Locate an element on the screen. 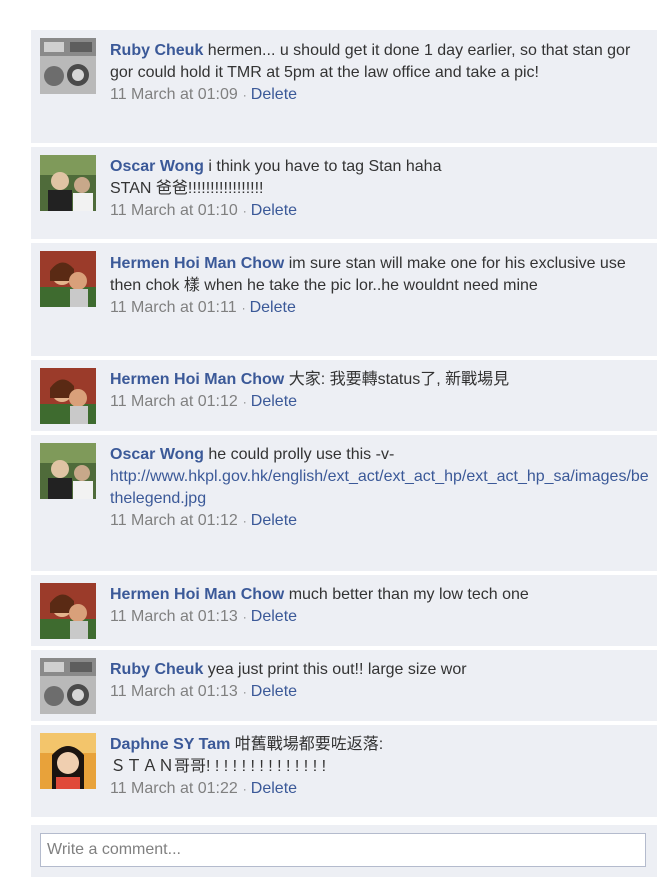 The height and width of the screenshot is (879, 671). comment-text: much better than my low tech one is located at coordinates (408, 594).